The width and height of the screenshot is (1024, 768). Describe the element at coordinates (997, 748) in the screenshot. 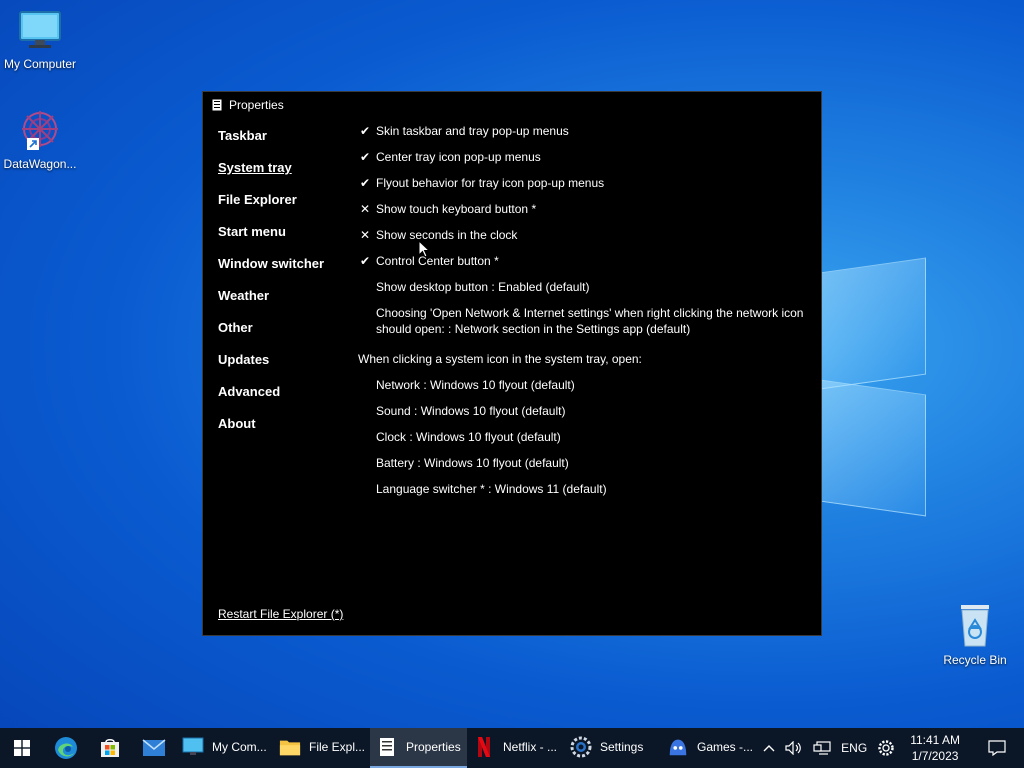

I see `notifications-button` at that location.